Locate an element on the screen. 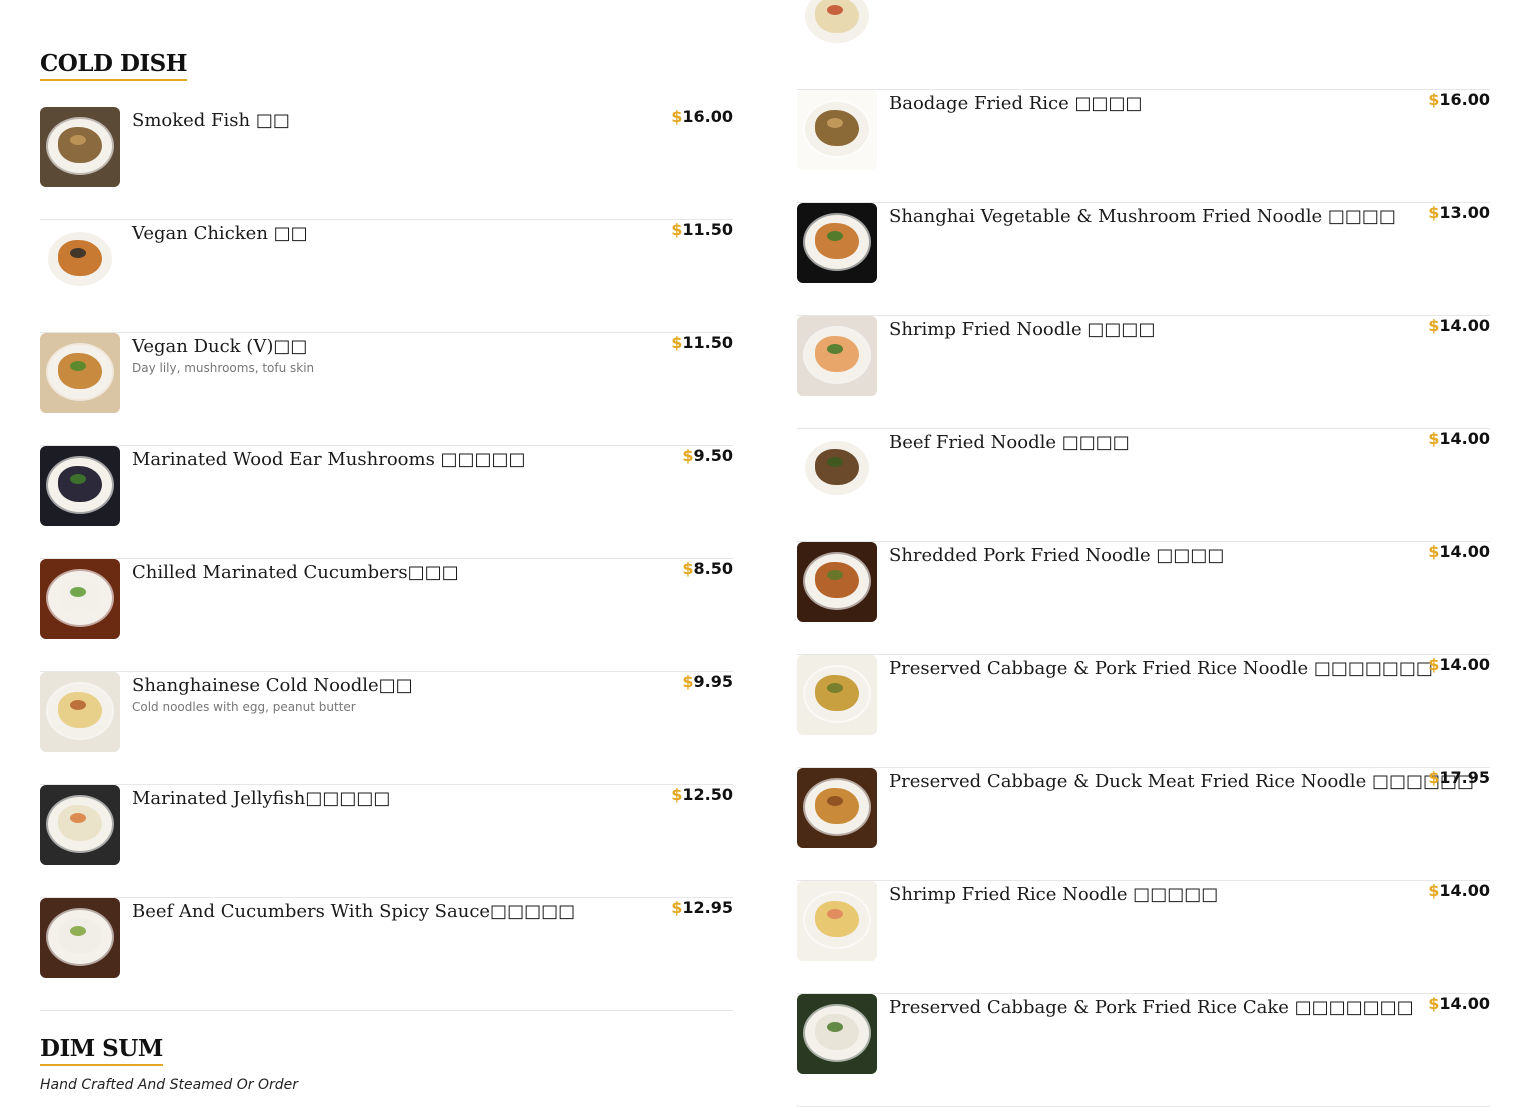 This screenshot has height=1107, width=1530. item-name: Vegan Duck (V)□□ is located at coordinates (382, 347).